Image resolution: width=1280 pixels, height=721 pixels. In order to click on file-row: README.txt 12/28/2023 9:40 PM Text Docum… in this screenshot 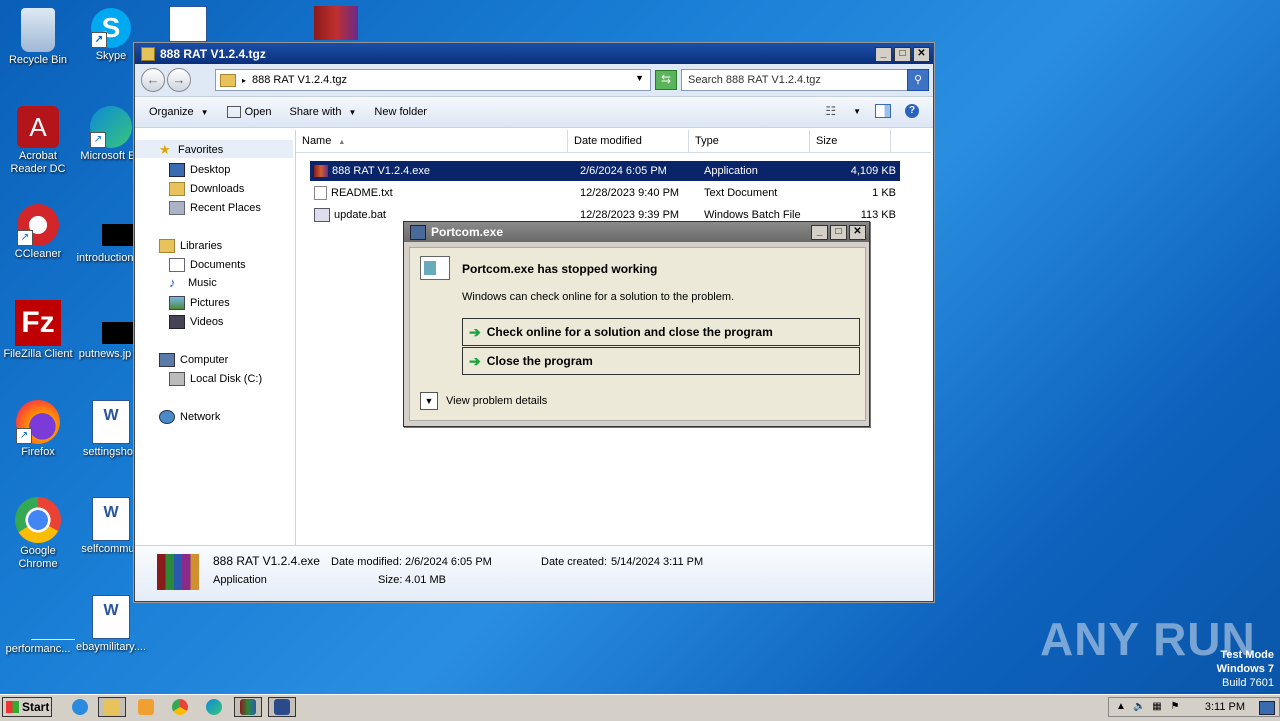, I will do `click(605, 193)`.